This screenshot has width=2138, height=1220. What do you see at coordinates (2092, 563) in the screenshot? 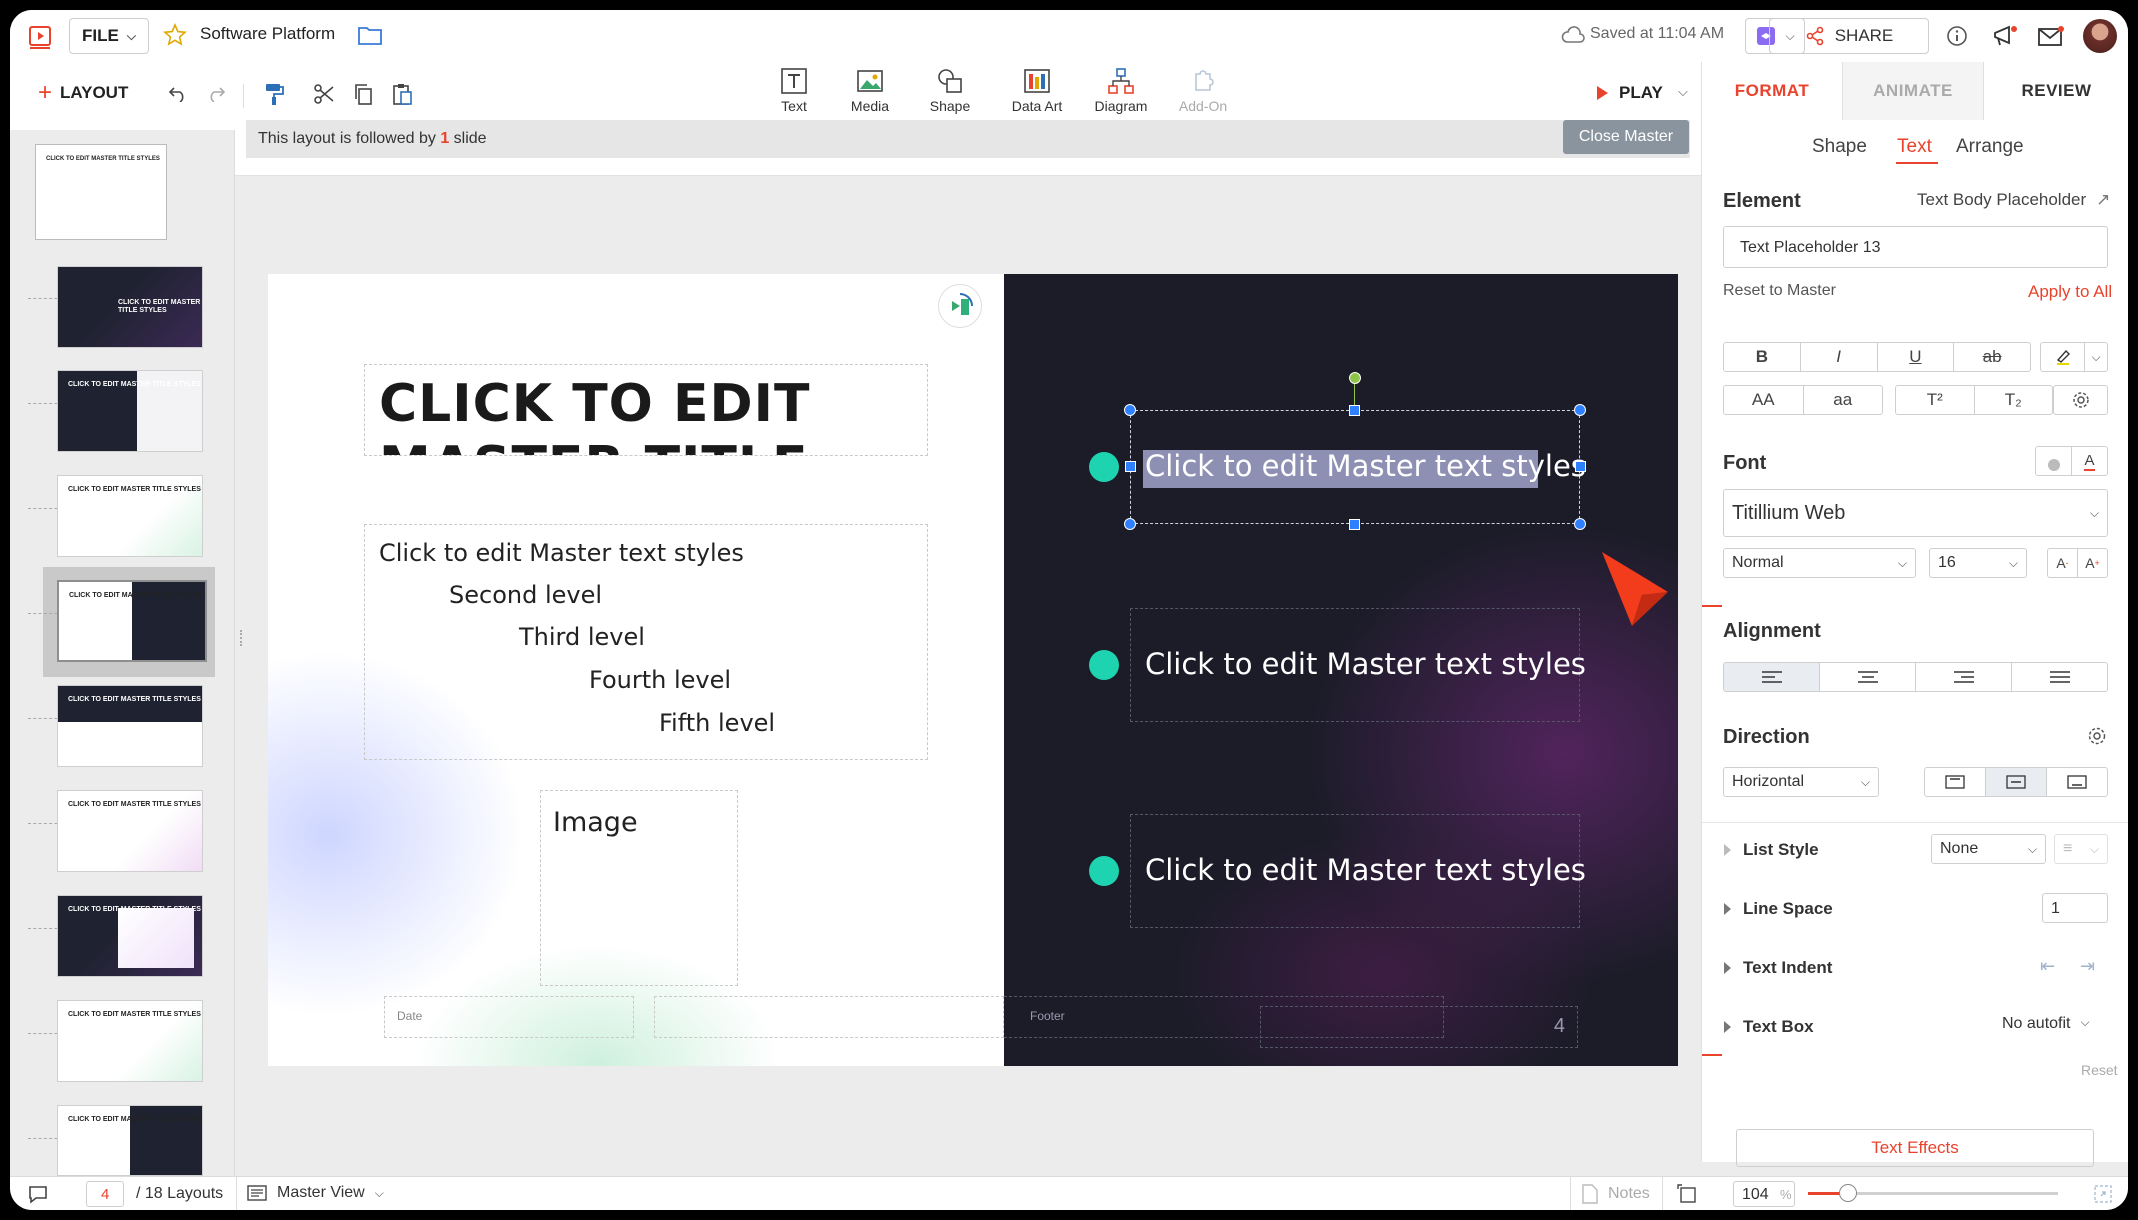
I see `increase-font-icon: A +` at bounding box center [2092, 563].